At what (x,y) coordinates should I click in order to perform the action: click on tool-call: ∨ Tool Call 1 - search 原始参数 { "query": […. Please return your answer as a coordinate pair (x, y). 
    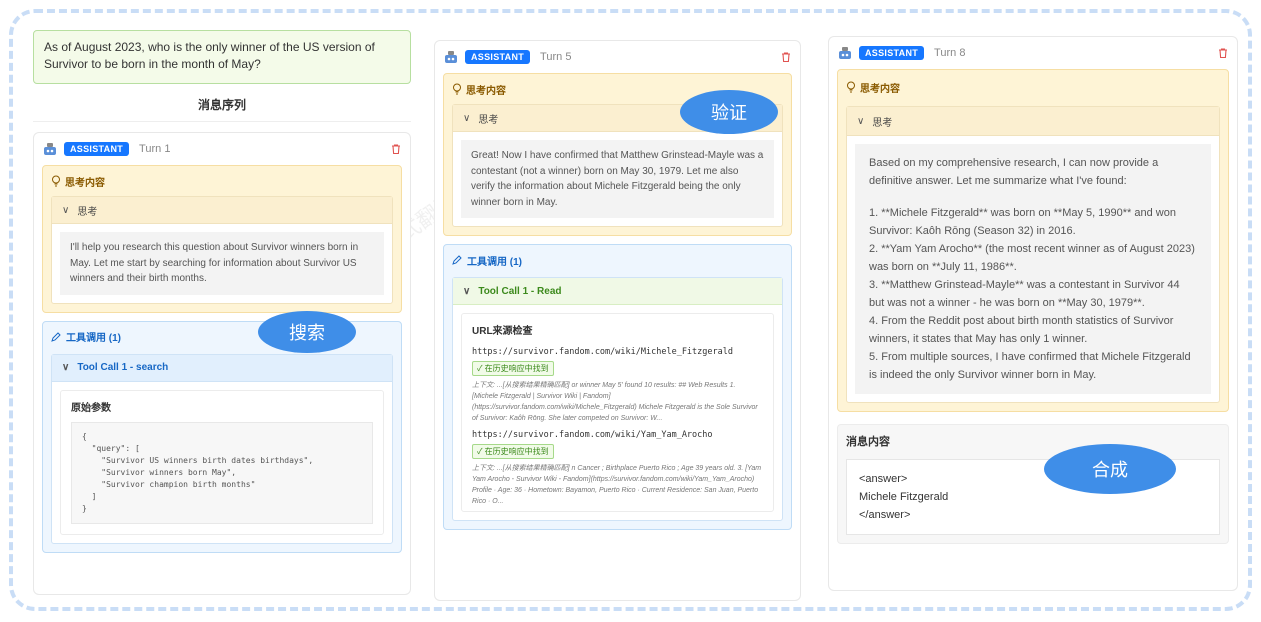
    Looking at the image, I should click on (222, 448).